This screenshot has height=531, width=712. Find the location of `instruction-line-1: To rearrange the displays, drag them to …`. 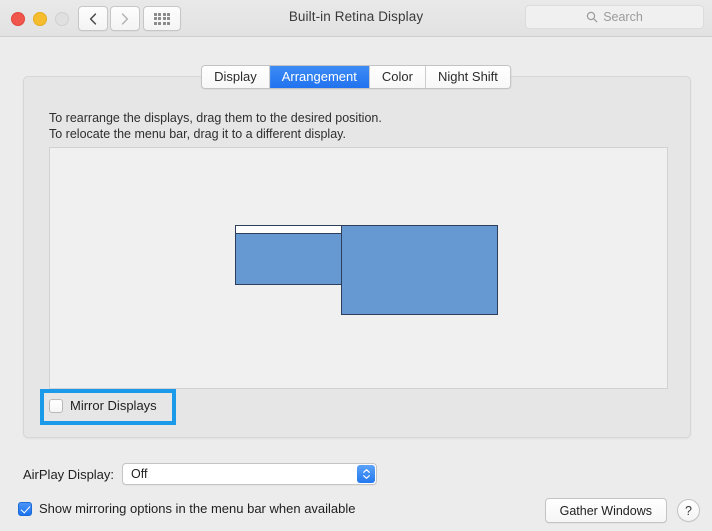

instruction-line-1: To rearrange the displays, drag them to … is located at coordinates (215, 118).